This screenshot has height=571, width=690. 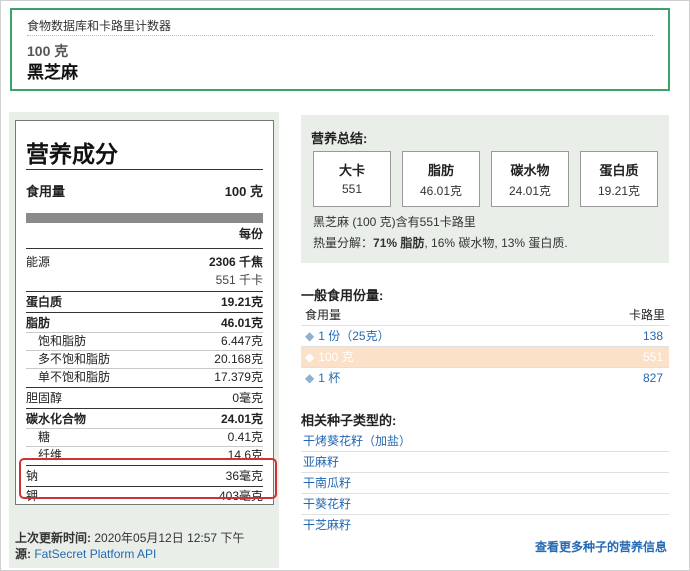 I want to click on per-serving-row: 每份, so click(x=144, y=234).